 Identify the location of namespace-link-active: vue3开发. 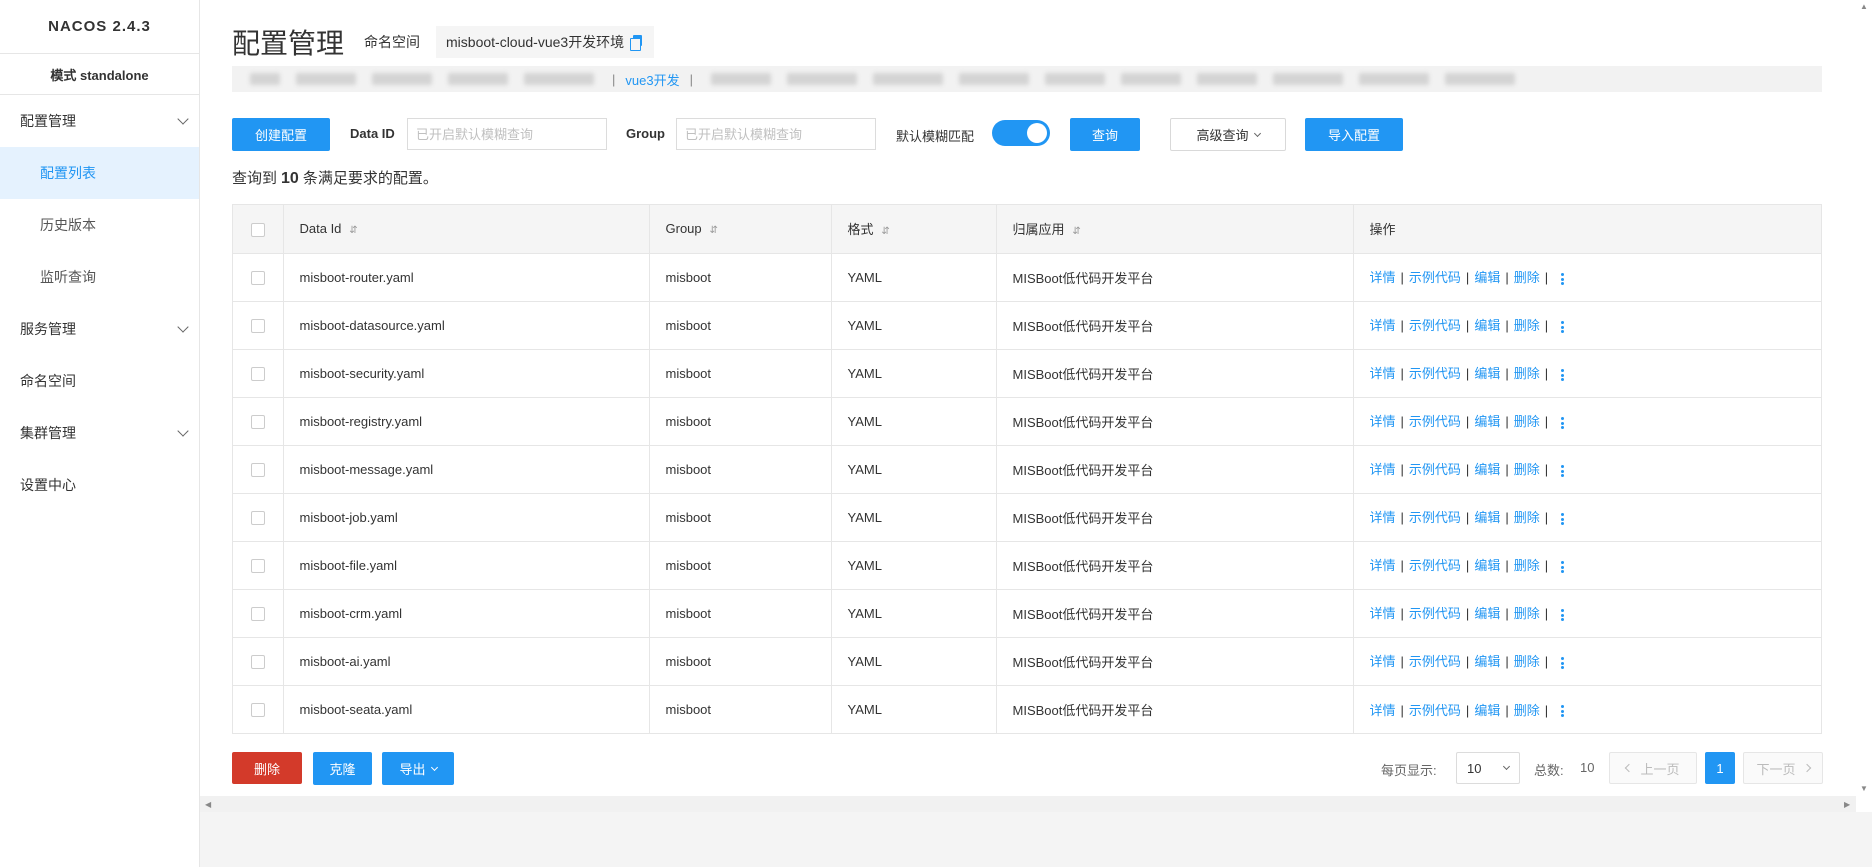
(652, 79).